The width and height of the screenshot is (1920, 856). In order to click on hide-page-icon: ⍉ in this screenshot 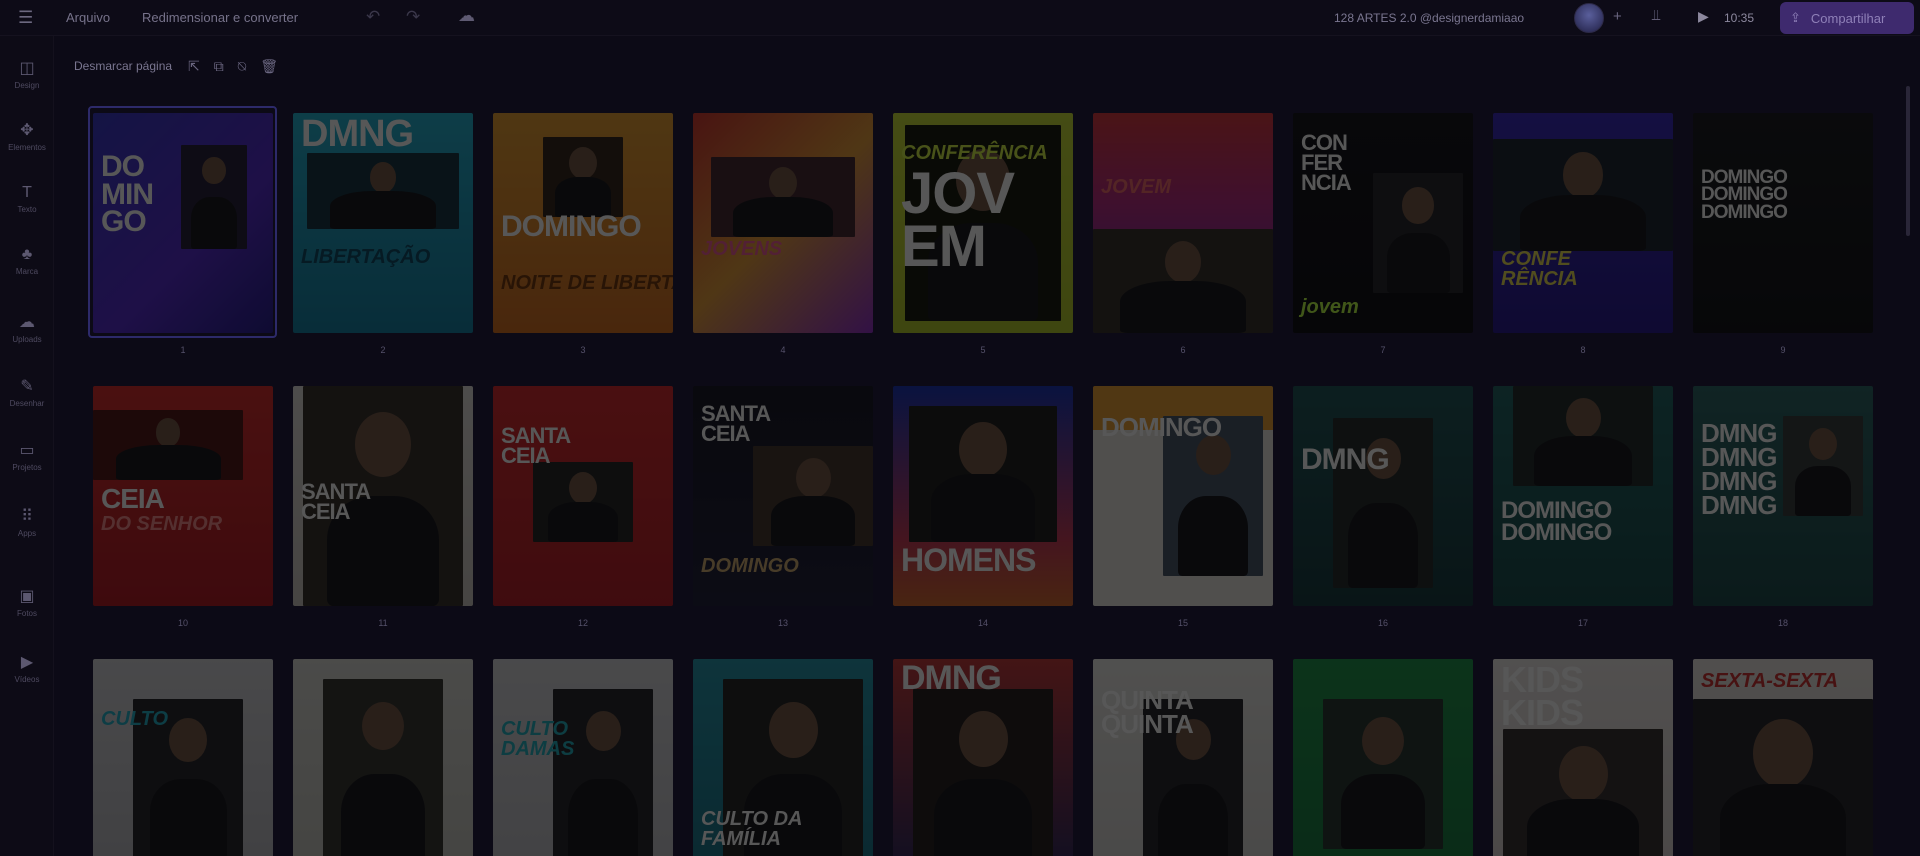, I will do `click(242, 66)`.